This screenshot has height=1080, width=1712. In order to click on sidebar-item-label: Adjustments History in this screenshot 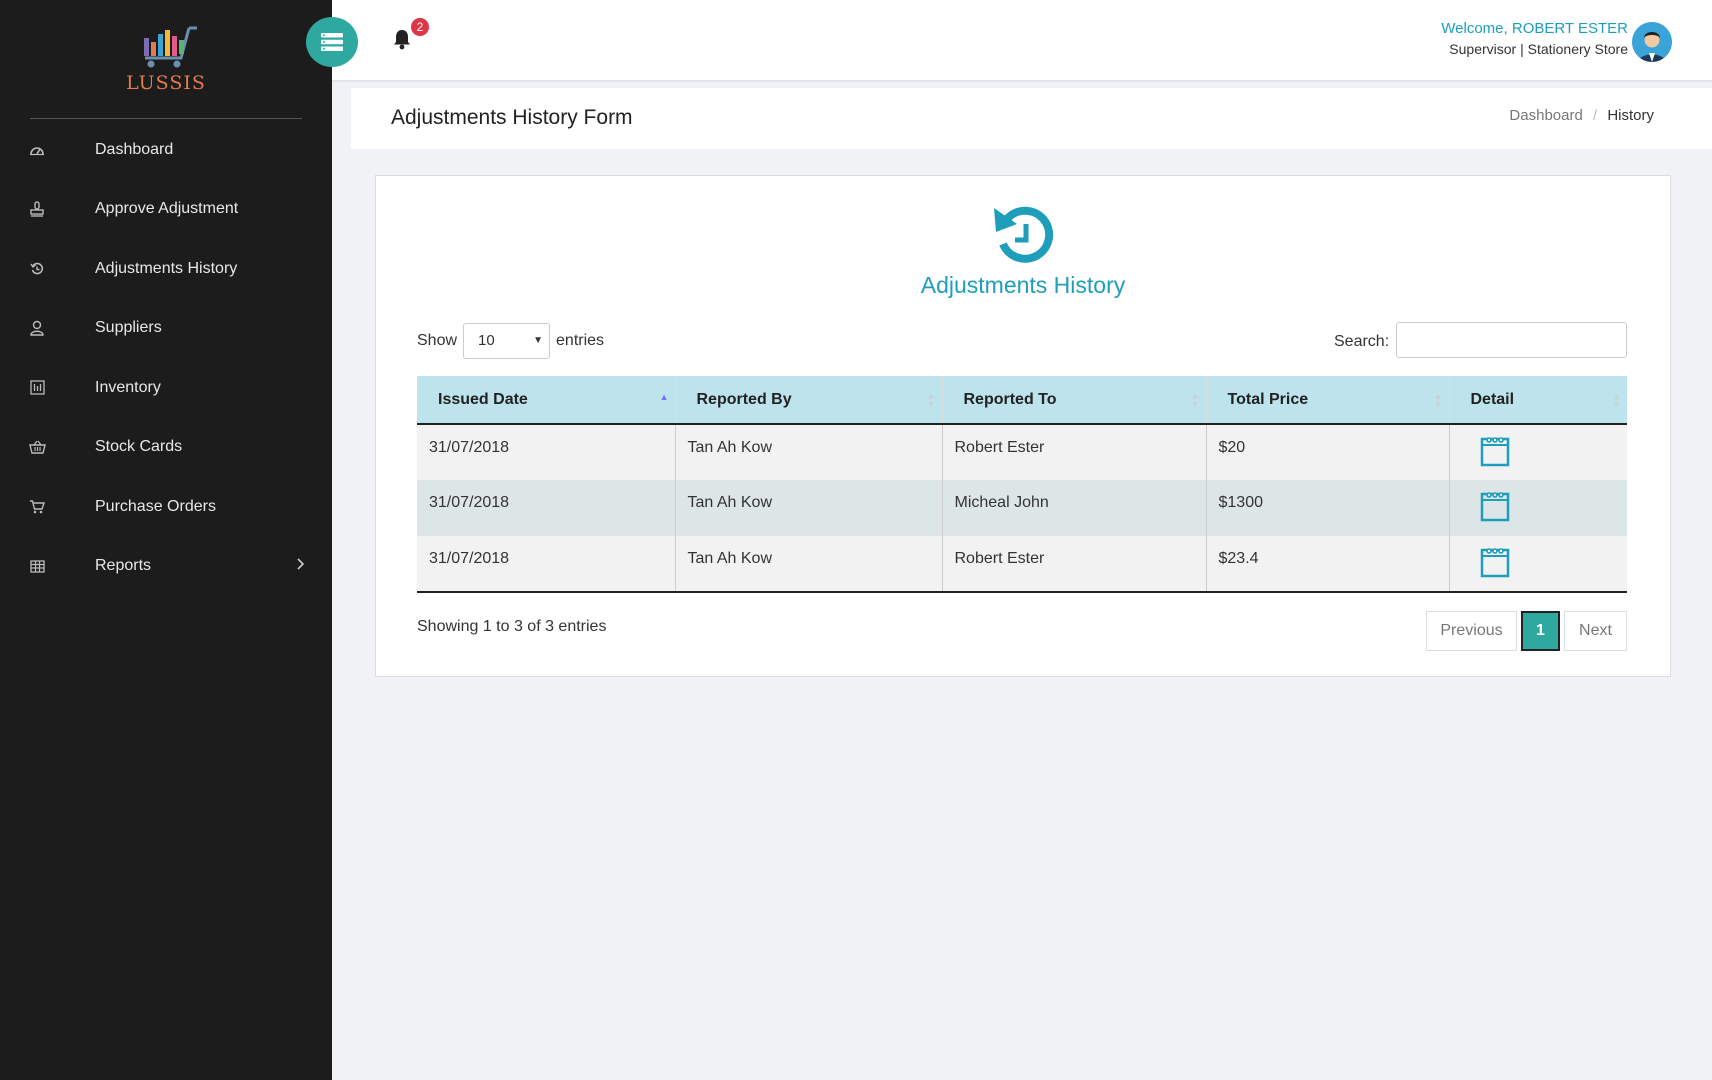, I will do `click(166, 268)`.